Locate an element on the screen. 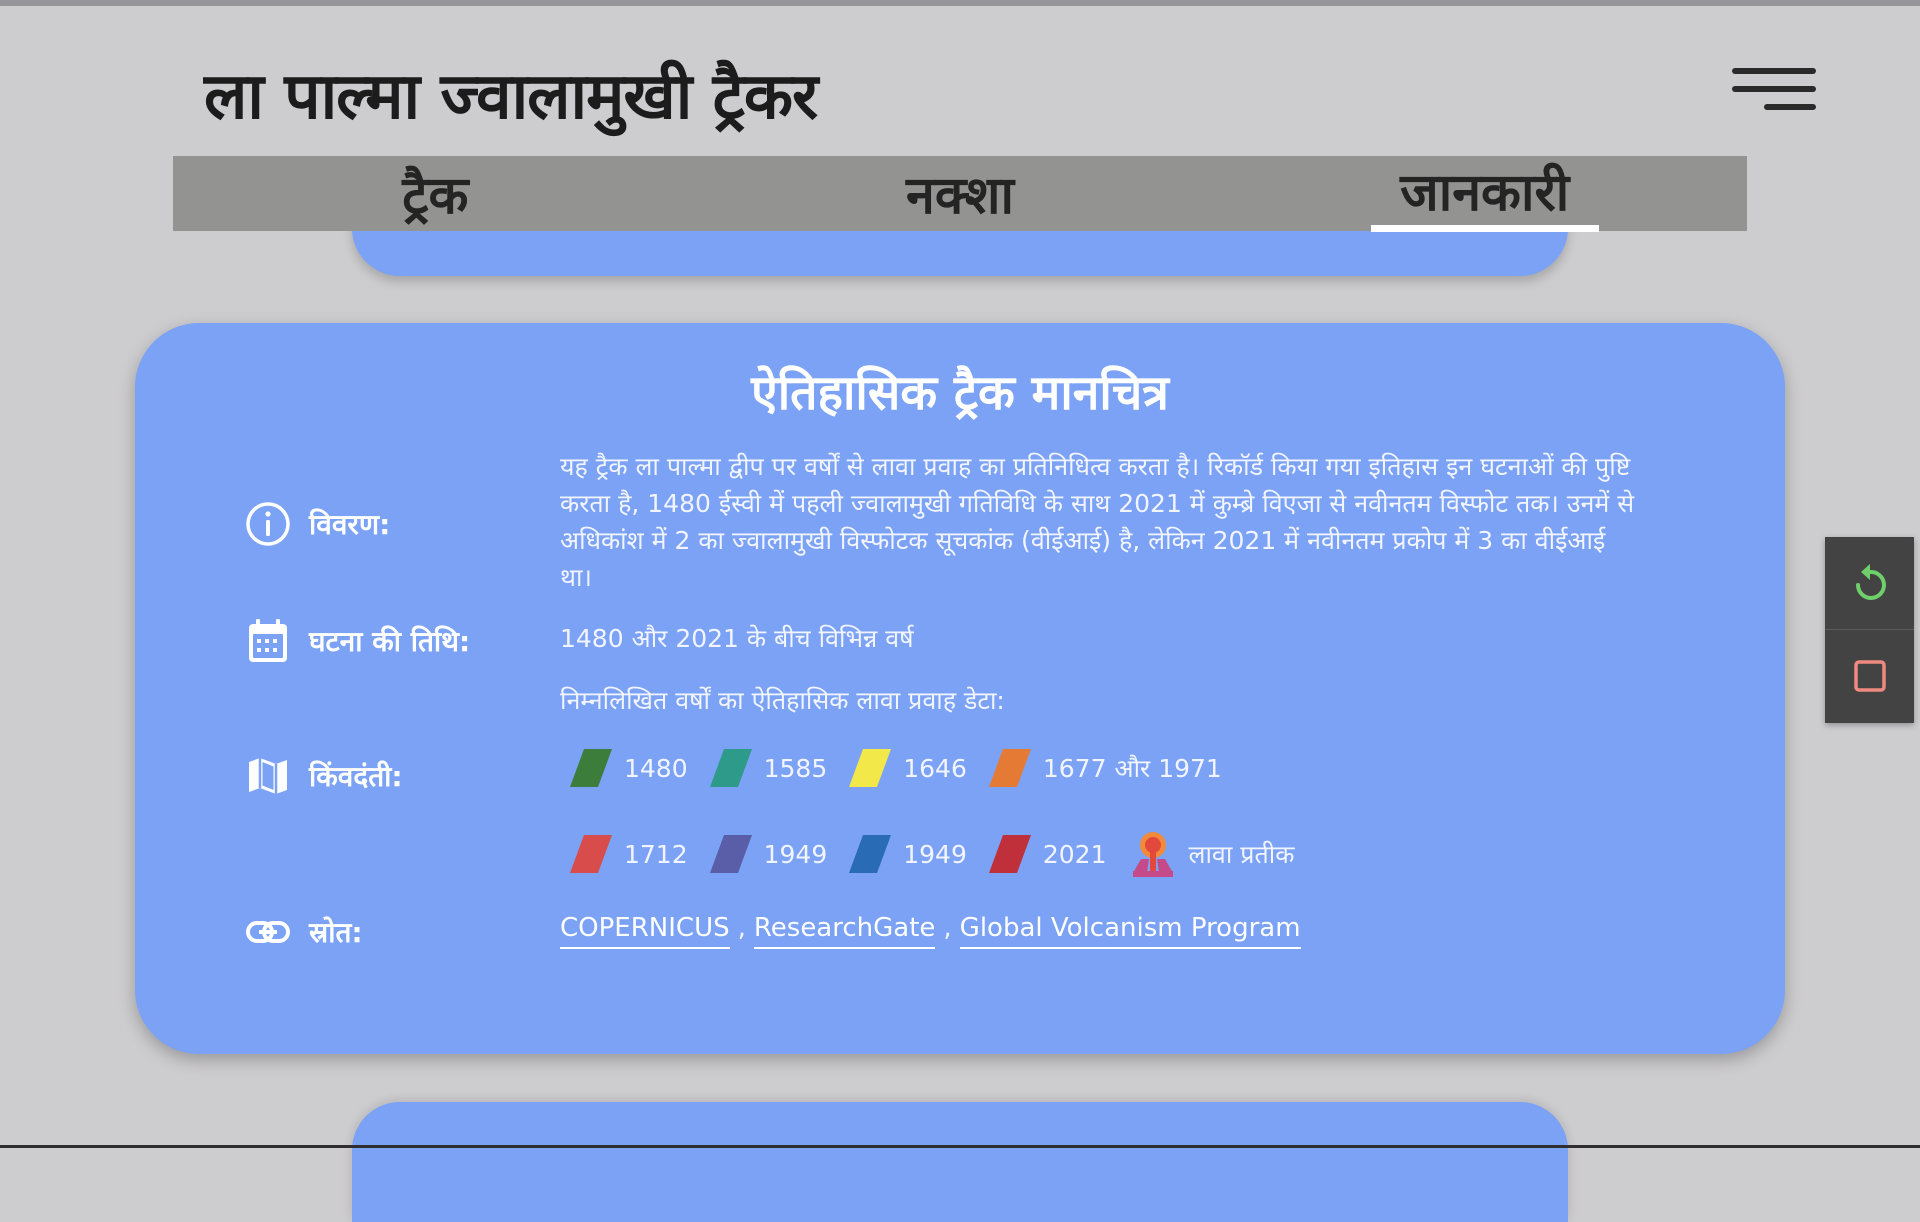 This screenshot has height=1222, width=1920. tab-track-label: ट्रैक is located at coordinates (435, 196).